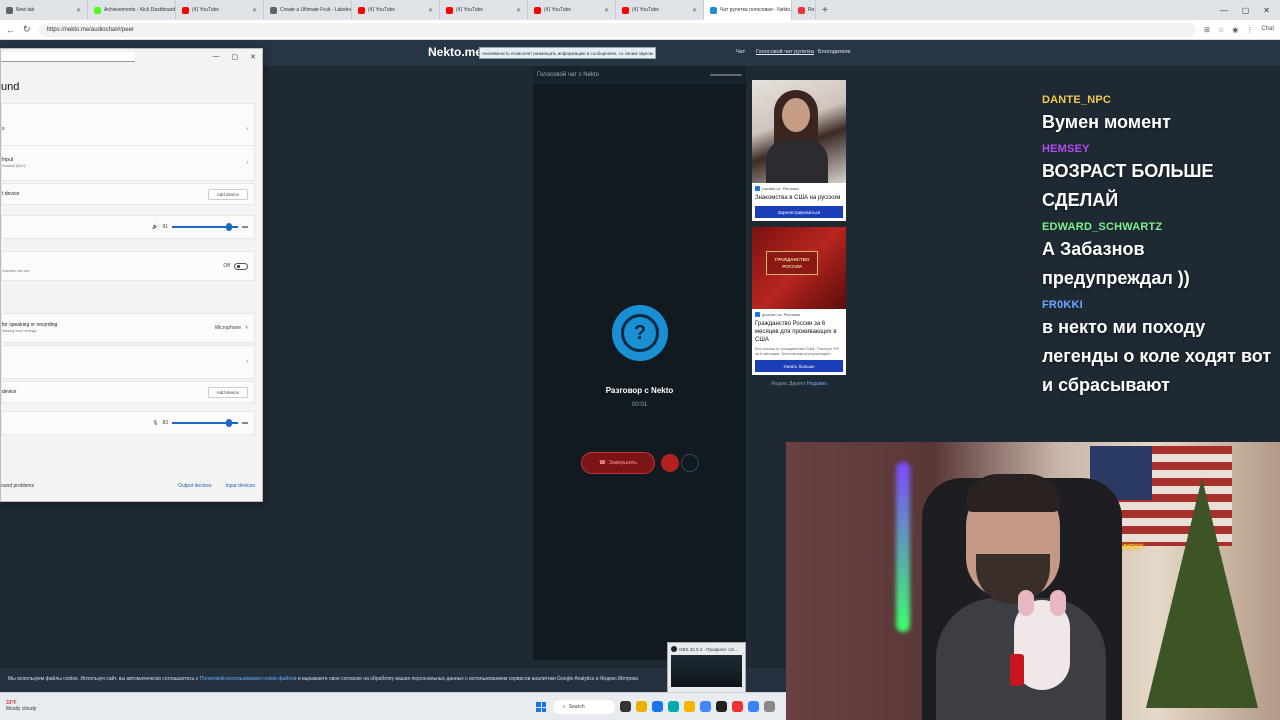 The width and height of the screenshot is (1280, 720). What do you see at coordinates (240, 486) in the screenshot?
I see `input-devices-link: Input devices` at bounding box center [240, 486].